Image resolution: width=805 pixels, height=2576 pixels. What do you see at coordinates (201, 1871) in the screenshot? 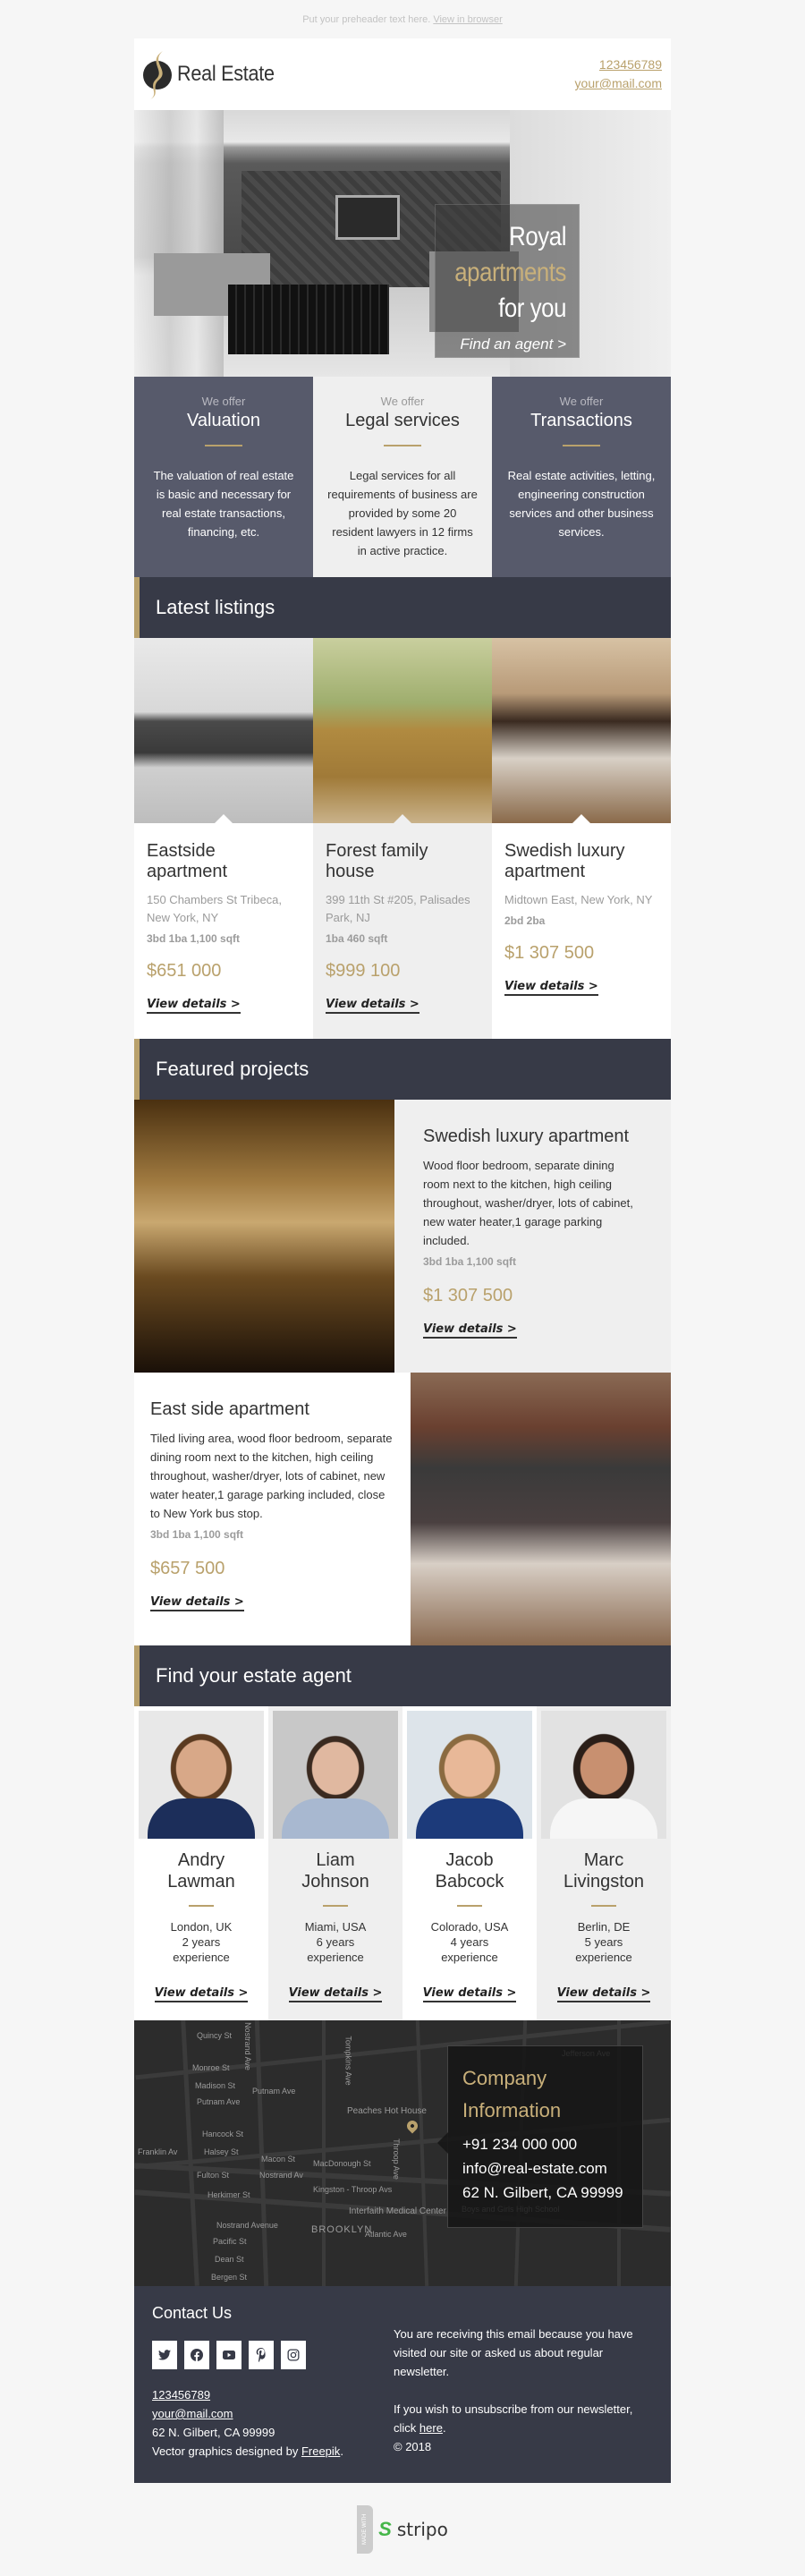
I see `agent-name: Andry Lawman` at bounding box center [201, 1871].